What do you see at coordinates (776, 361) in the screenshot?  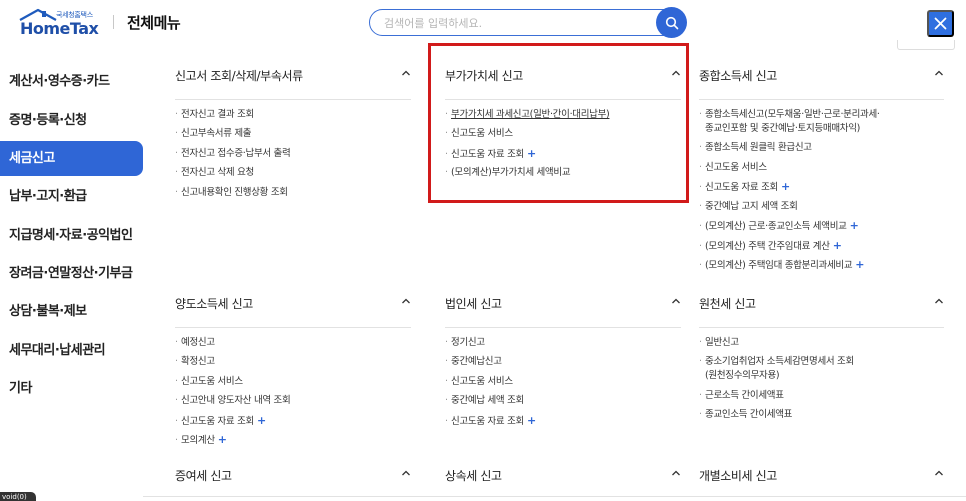 I see `list-item: · 중소기업취업자 소득세감면명세서 조회` at bounding box center [776, 361].